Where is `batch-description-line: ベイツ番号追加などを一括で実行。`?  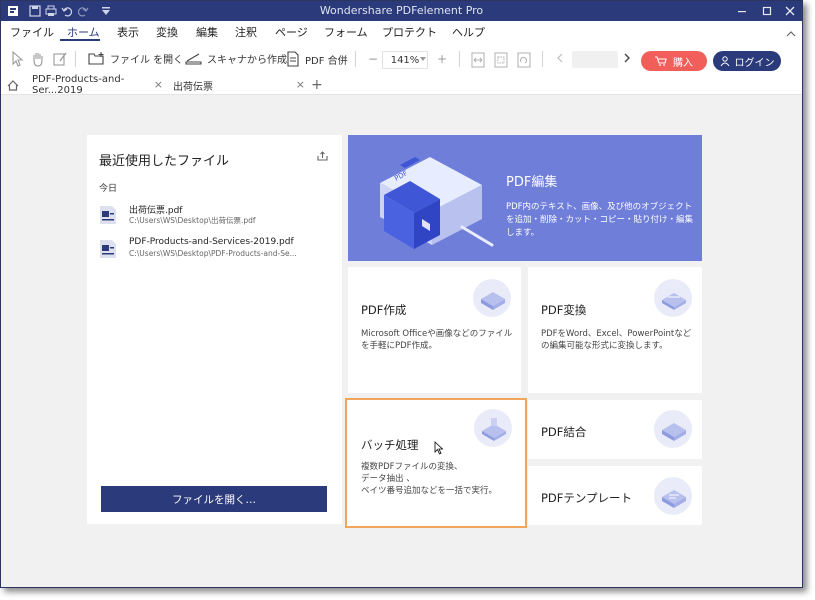
batch-description-line: ベイツ番号追加などを一括で実行。 is located at coordinates (429, 491).